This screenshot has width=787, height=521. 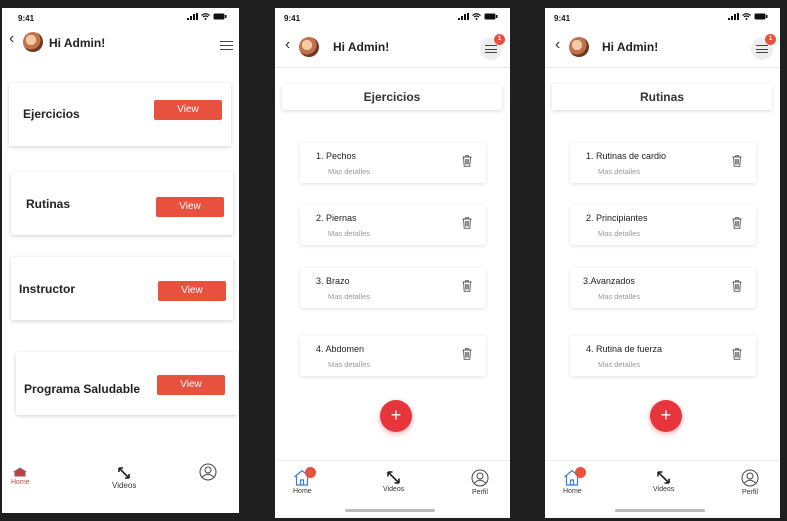 I want to click on list-item: 2. Piernas Mas detalles, so click(x=393, y=225).